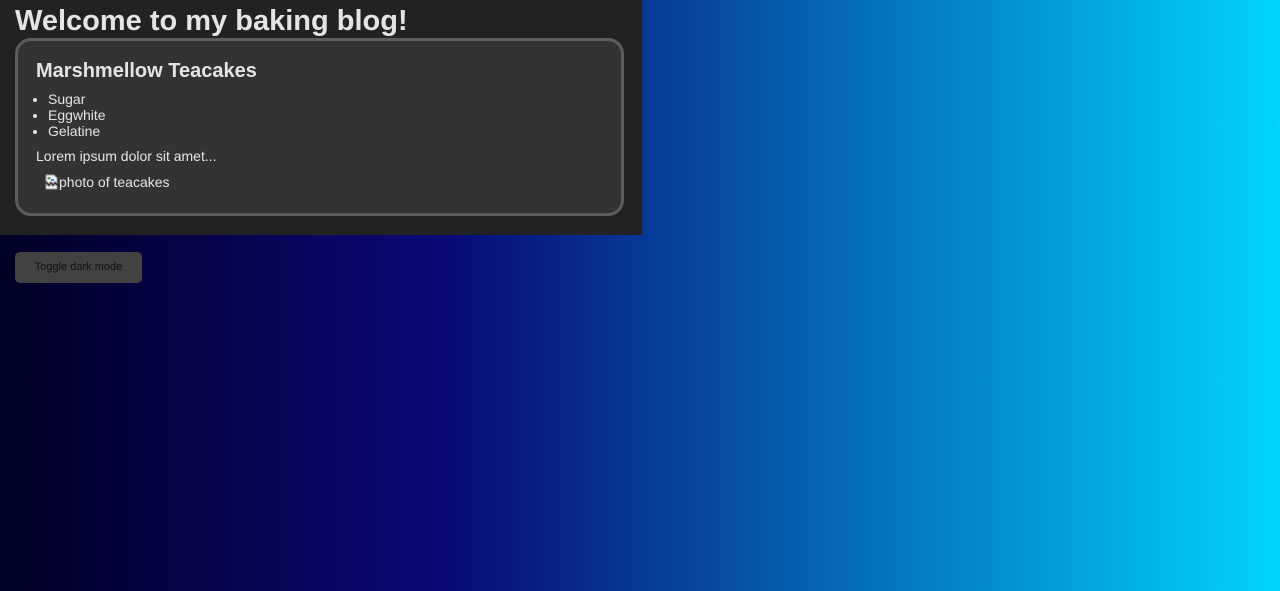 Image resolution: width=1280 pixels, height=591 pixels. Describe the element at coordinates (77, 131) in the screenshot. I see `ingredient-item: Gelatine` at that location.